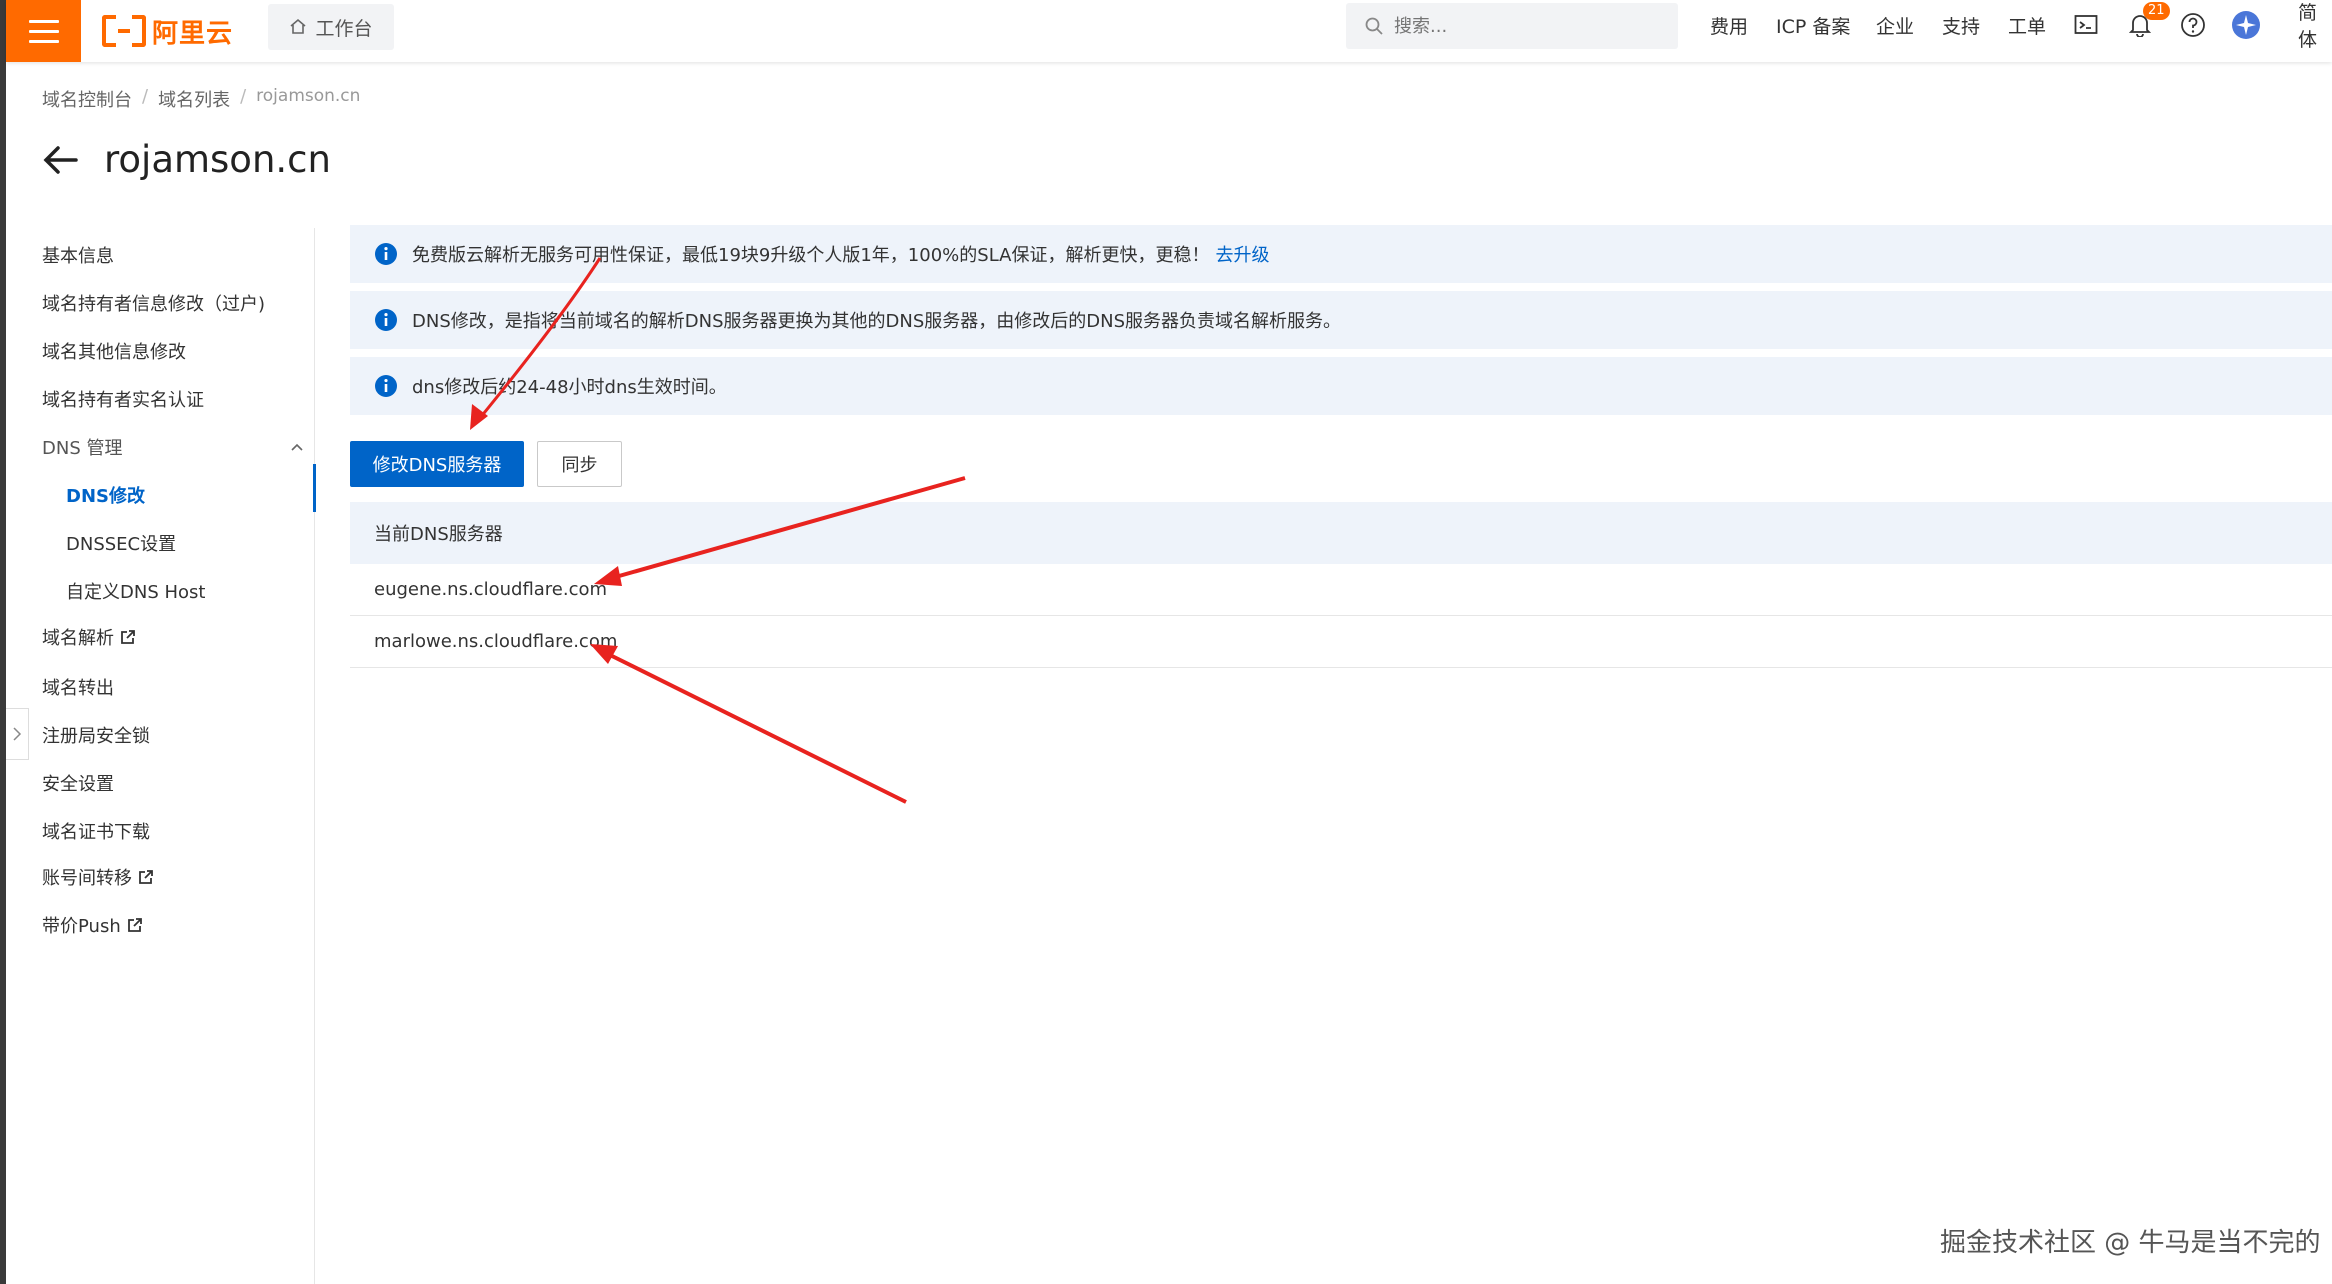 The height and width of the screenshot is (1284, 2332). Describe the element at coordinates (2315, 25) in the screenshot. I see `language-switch: 简体` at that location.